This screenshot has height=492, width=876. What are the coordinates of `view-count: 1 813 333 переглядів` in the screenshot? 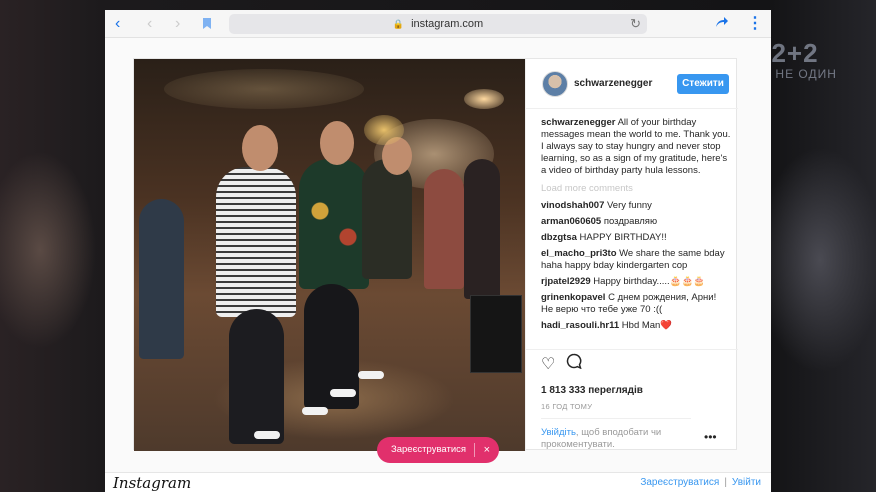 It's located at (592, 390).